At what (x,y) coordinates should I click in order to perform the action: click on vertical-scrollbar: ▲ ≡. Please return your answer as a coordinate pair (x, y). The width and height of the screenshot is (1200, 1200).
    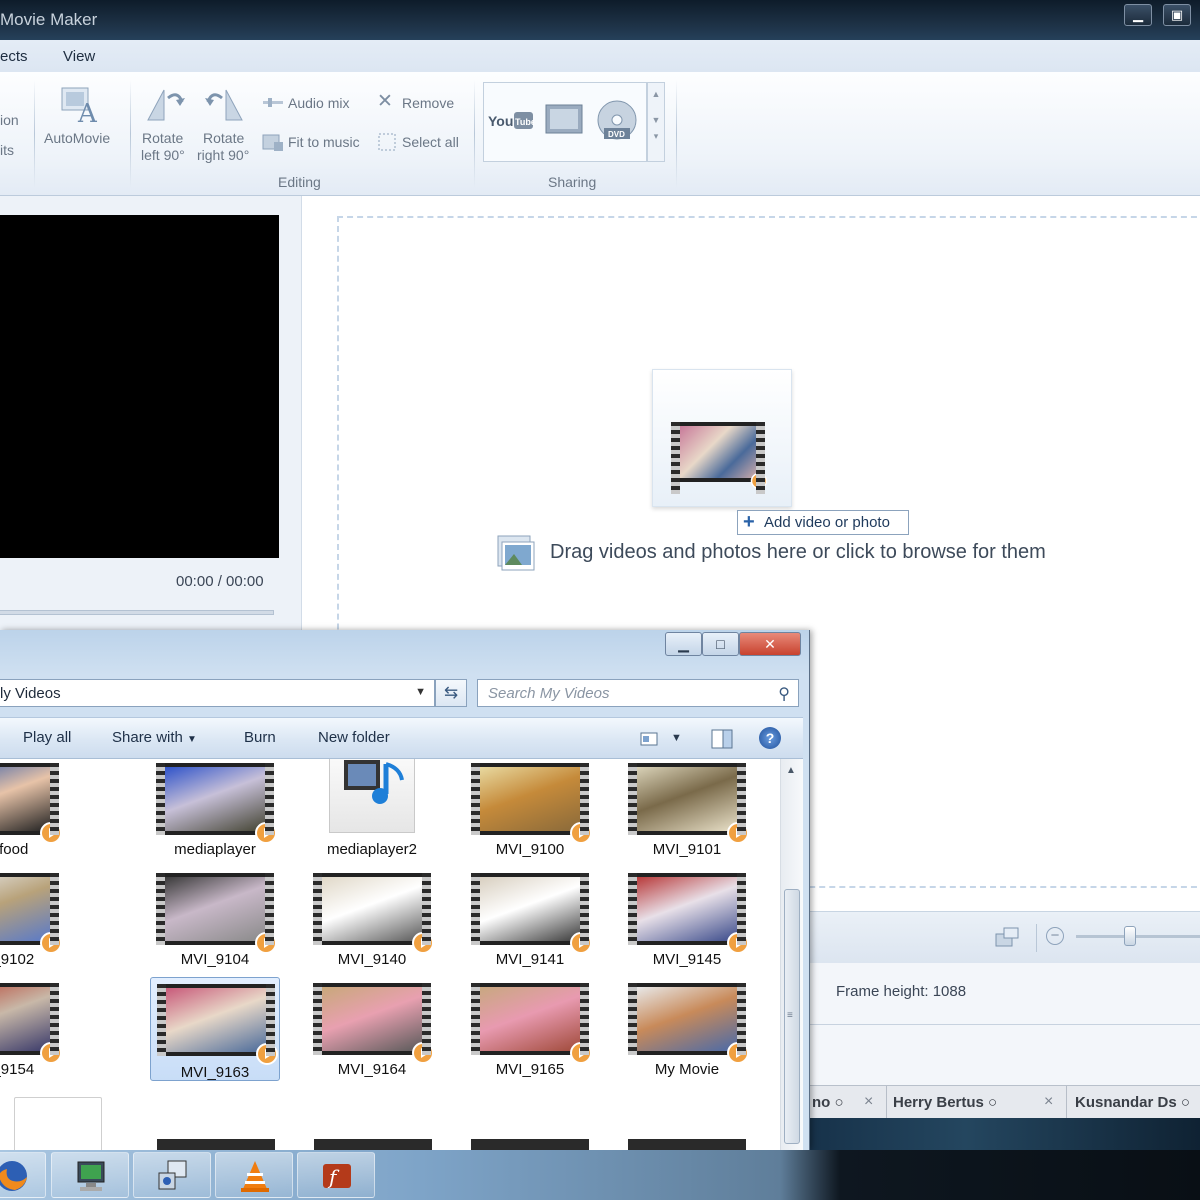
    Looking at the image, I should click on (791, 954).